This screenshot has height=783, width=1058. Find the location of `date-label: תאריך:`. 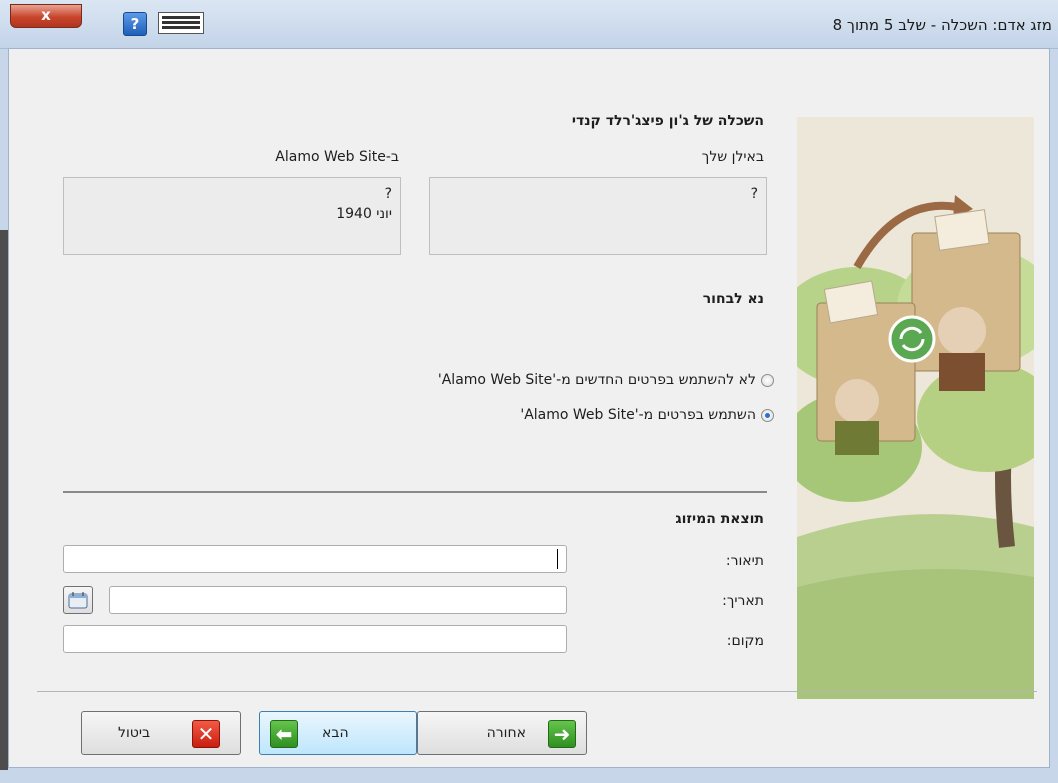

date-label: תאריך: is located at coordinates (743, 601).